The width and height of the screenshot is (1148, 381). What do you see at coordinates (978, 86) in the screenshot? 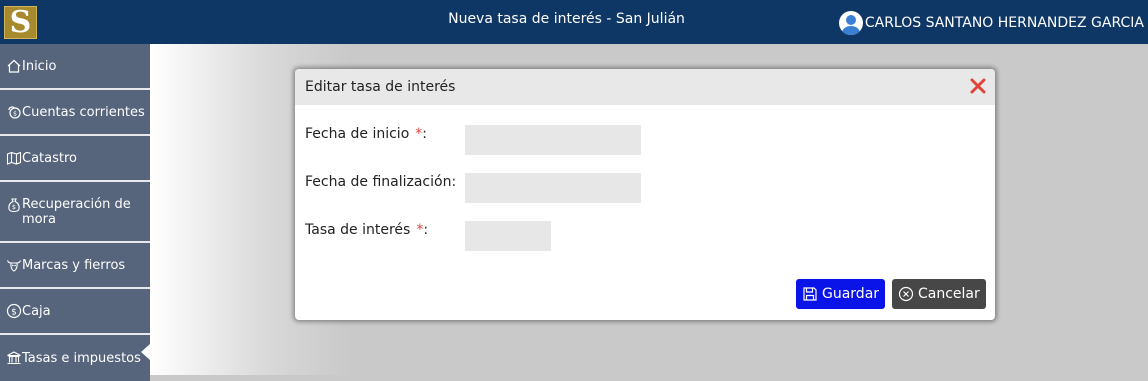
I see `close-icon` at bounding box center [978, 86].